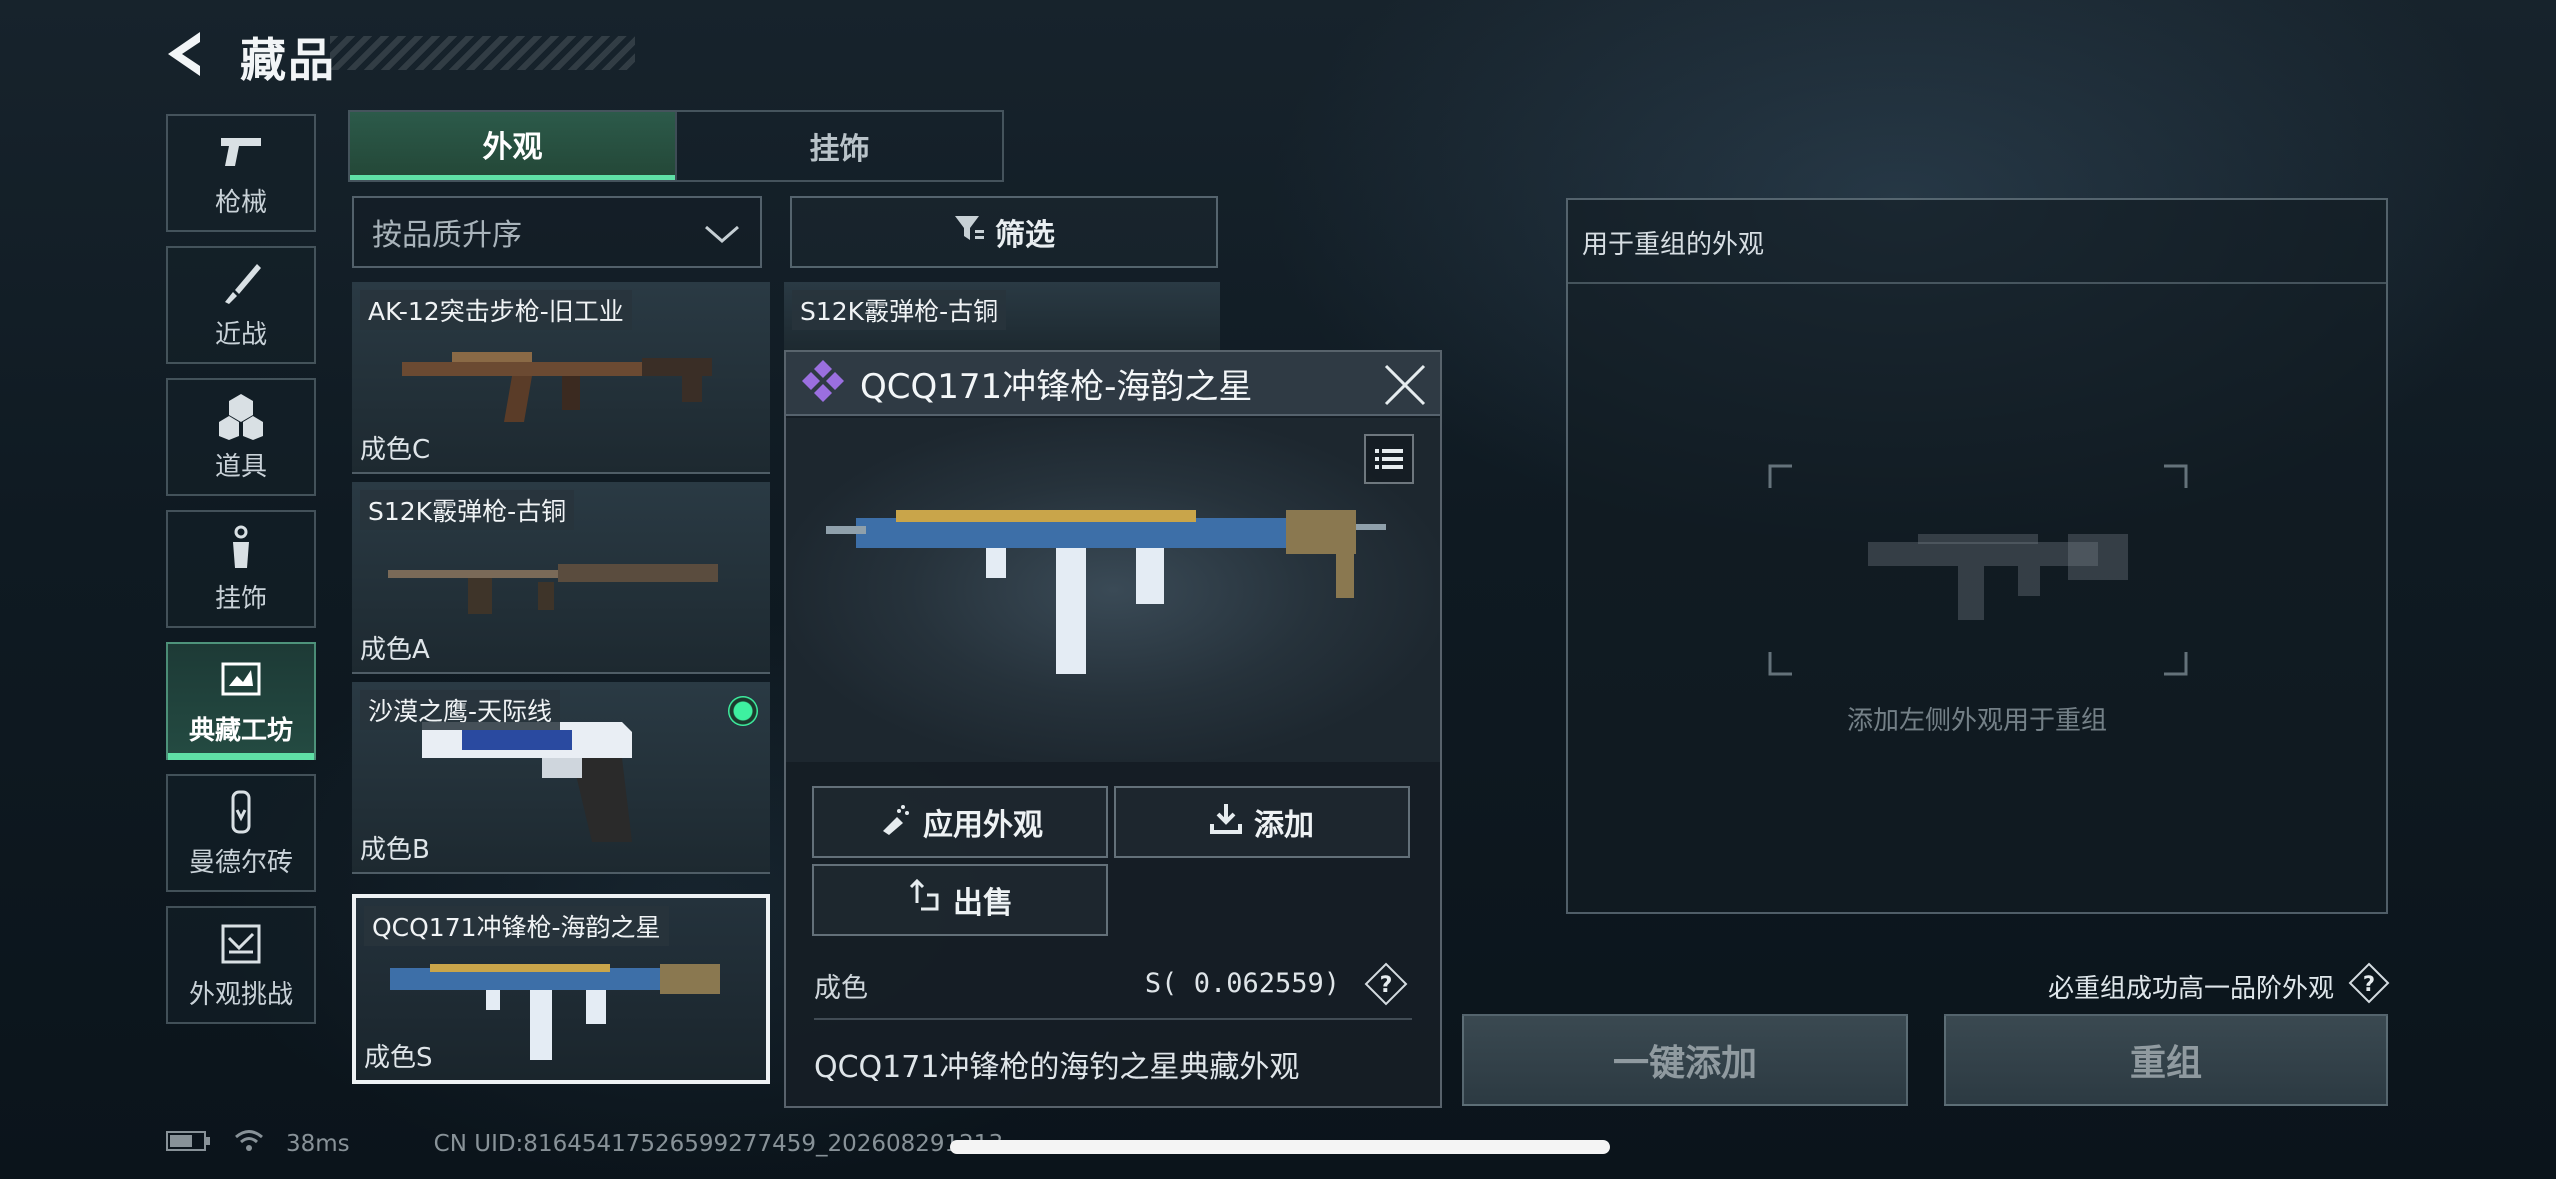 This screenshot has width=2556, height=1179. Describe the element at coordinates (249, 1144) in the screenshot. I see `wifi-icon` at that location.